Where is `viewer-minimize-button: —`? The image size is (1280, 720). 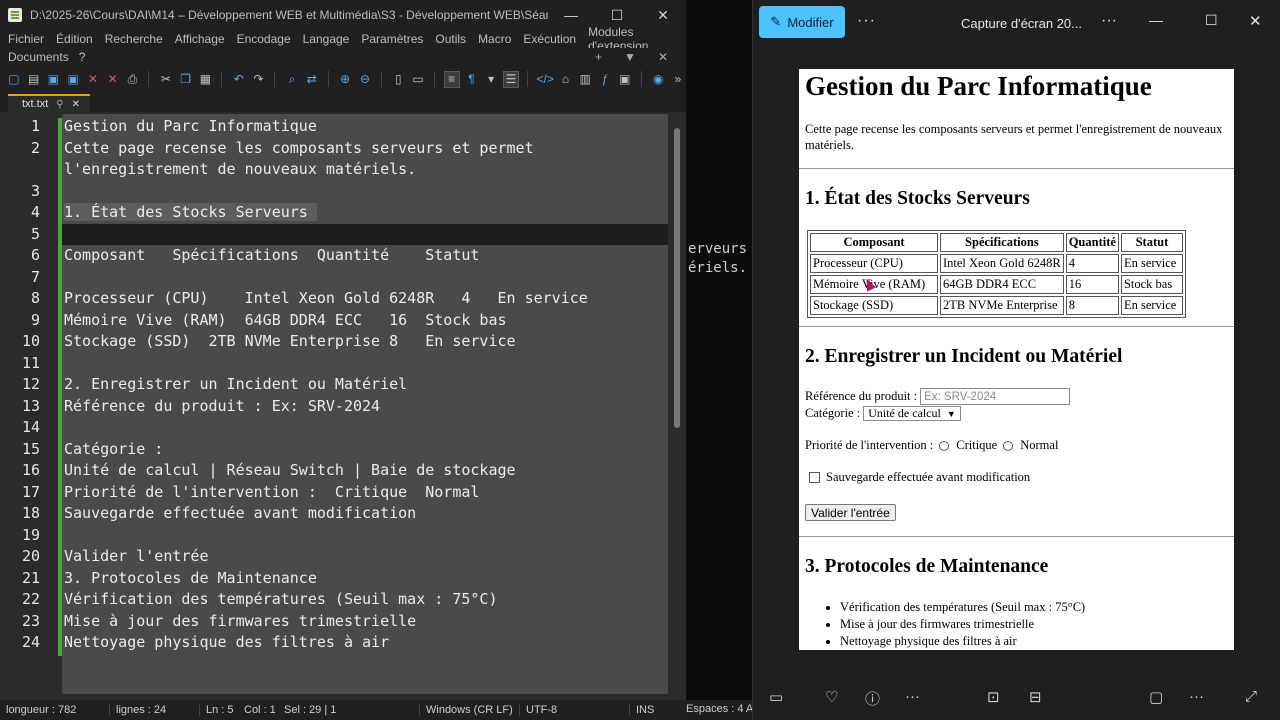 viewer-minimize-button: — is located at coordinates (1156, 20).